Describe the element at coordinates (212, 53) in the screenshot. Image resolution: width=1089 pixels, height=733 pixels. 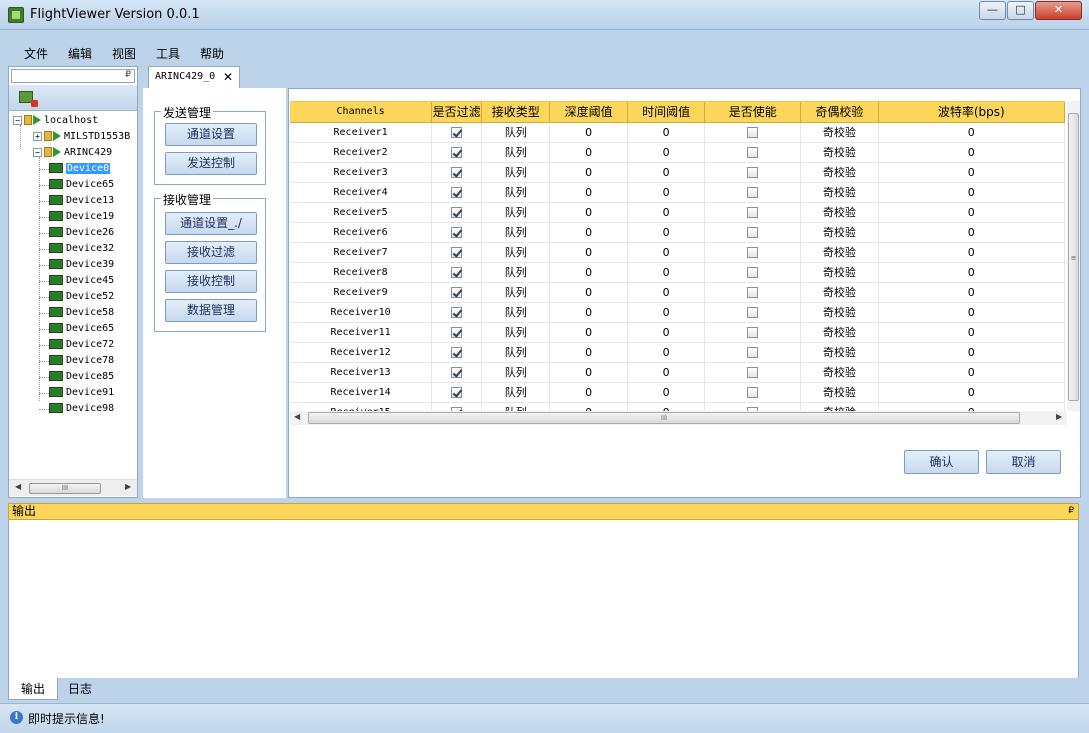
I see `menu-help: 帮助` at that location.